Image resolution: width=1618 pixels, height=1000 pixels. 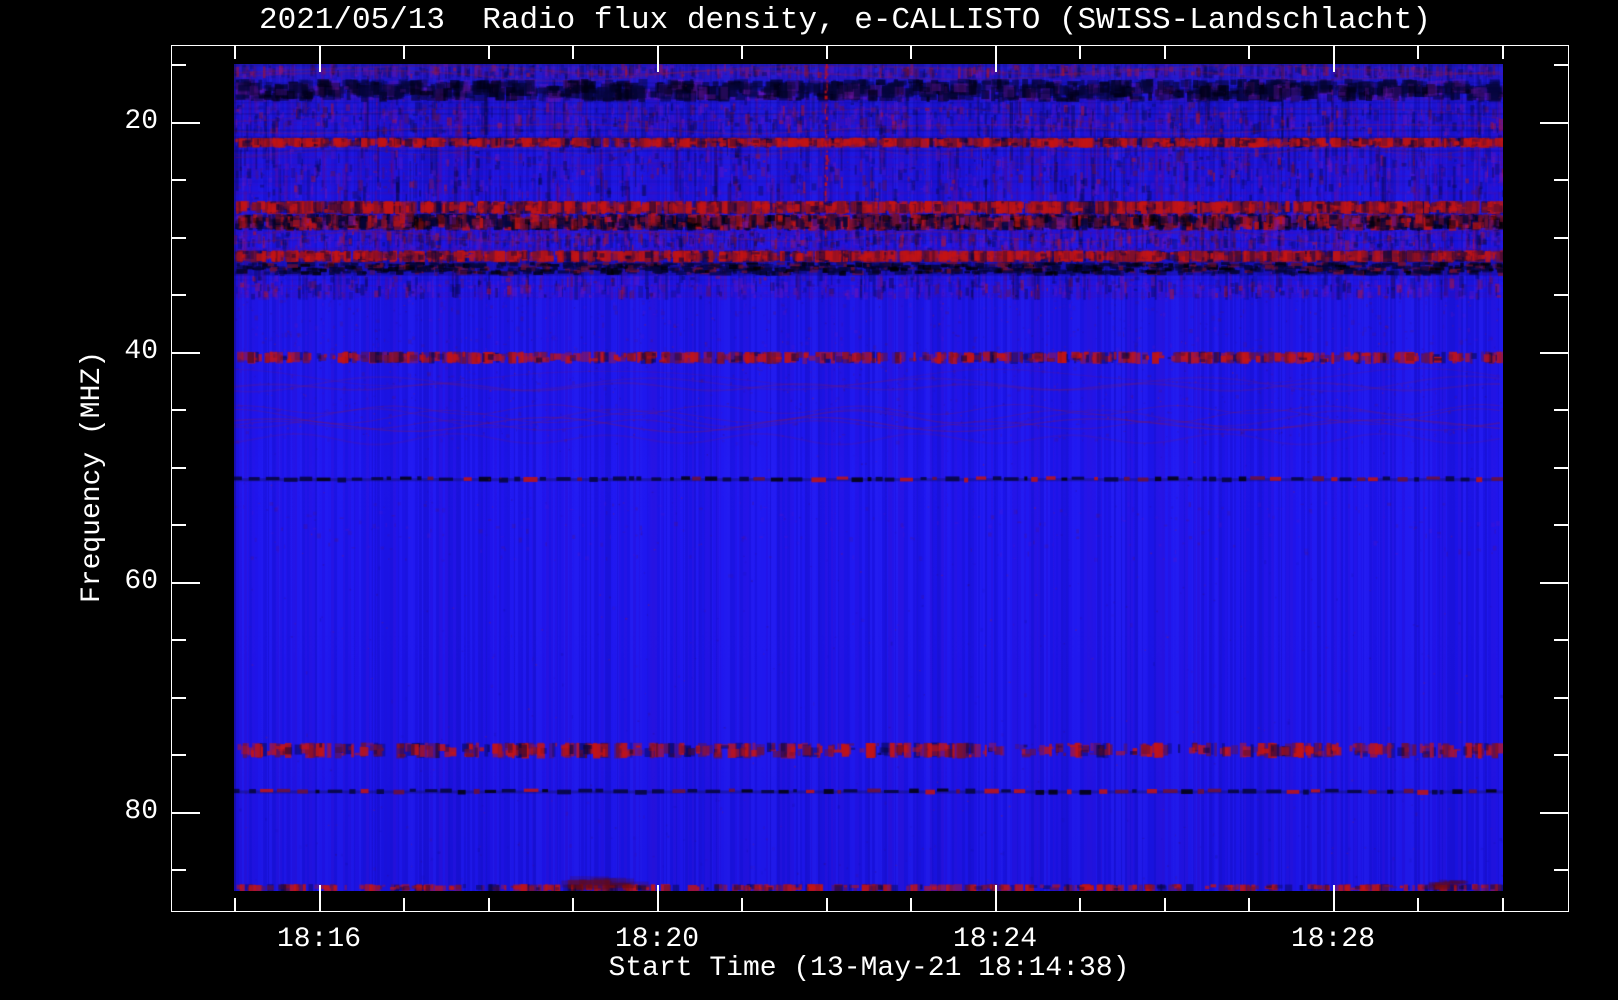 I want to click on x-tick-label: 18:24, so click(x=994, y=939).